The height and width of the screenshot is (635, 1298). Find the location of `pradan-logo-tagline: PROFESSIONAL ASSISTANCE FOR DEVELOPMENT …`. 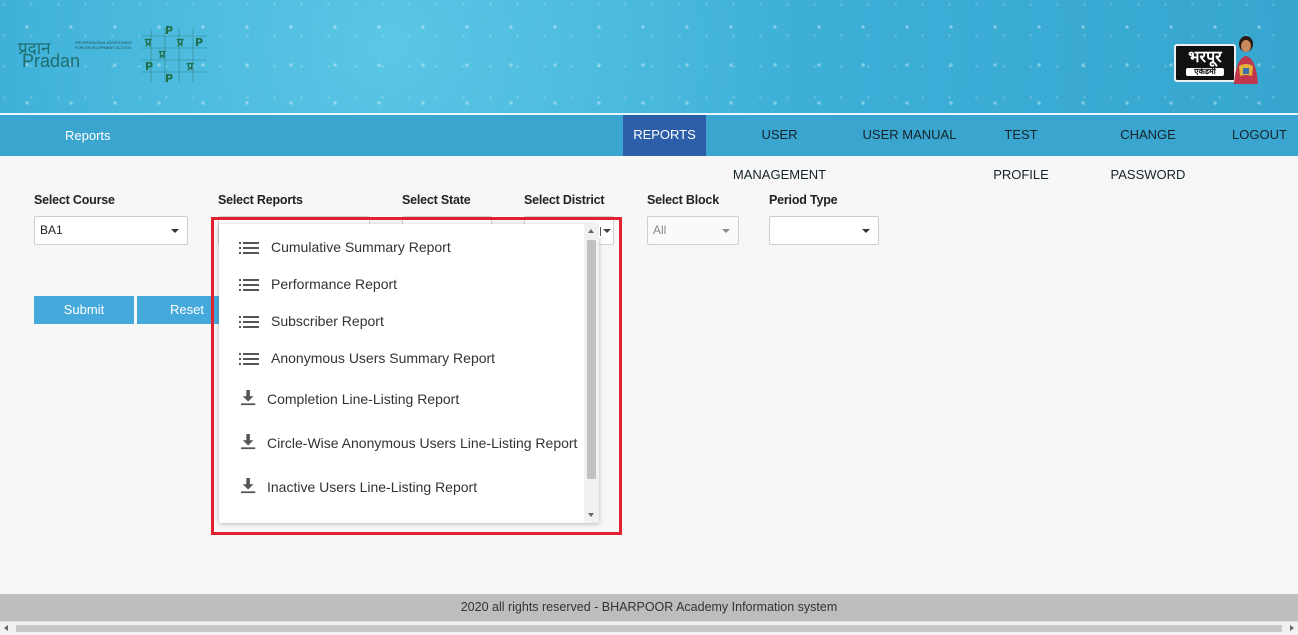

pradan-logo-tagline: PROFESSIONAL ASSISTANCE FOR DEVELOPMENT … is located at coordinates (103, 45).